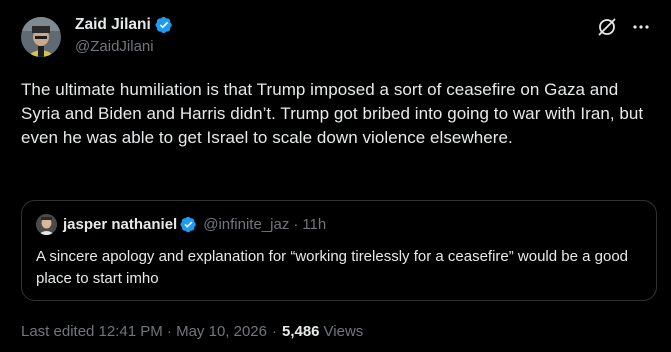  Describe the element at coordinates (124, 46) in the screenshot. I see `author-handle: @ZaidJilani` at that location.